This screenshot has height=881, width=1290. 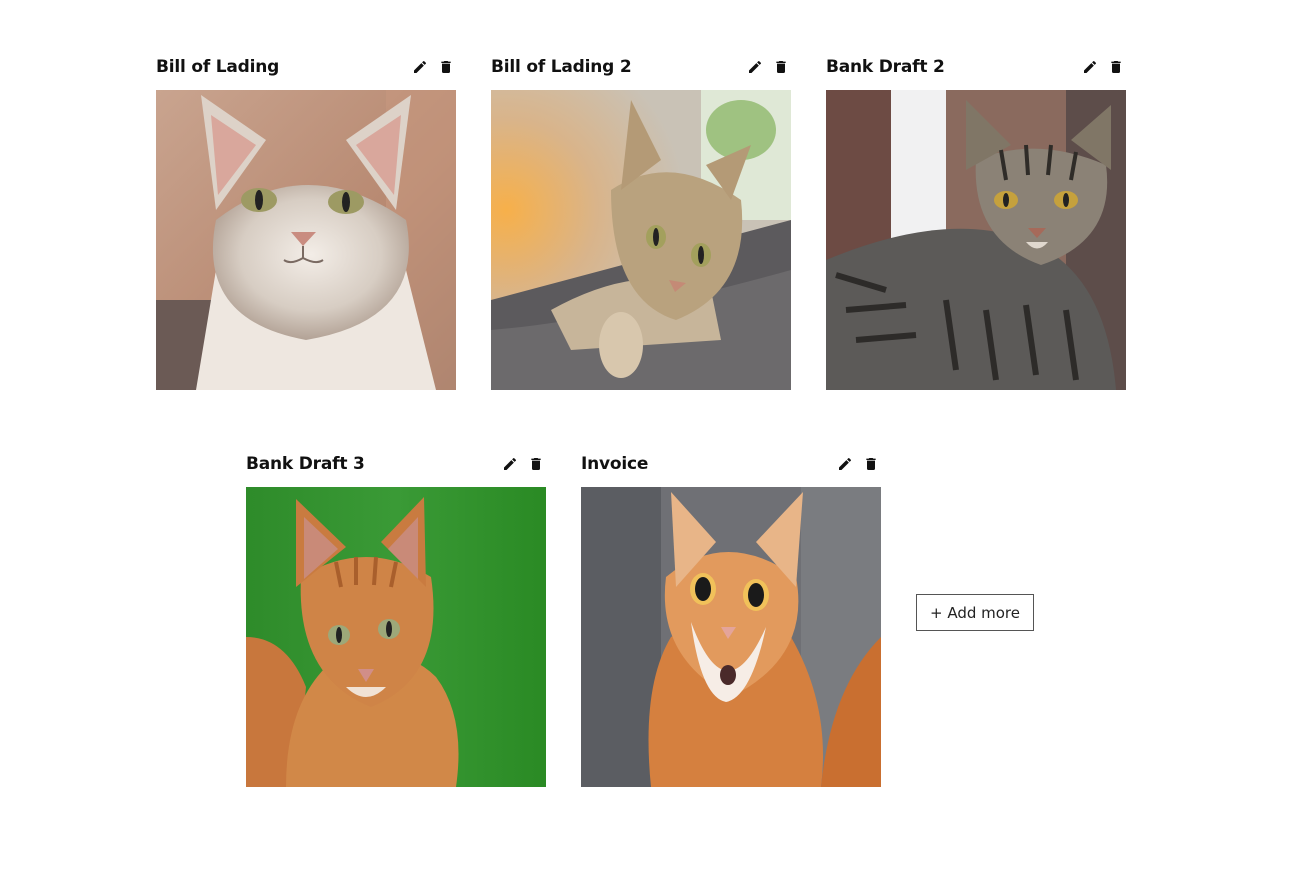 I want to click on document-card: Bank Draft 2, so click(x=976, y=221).